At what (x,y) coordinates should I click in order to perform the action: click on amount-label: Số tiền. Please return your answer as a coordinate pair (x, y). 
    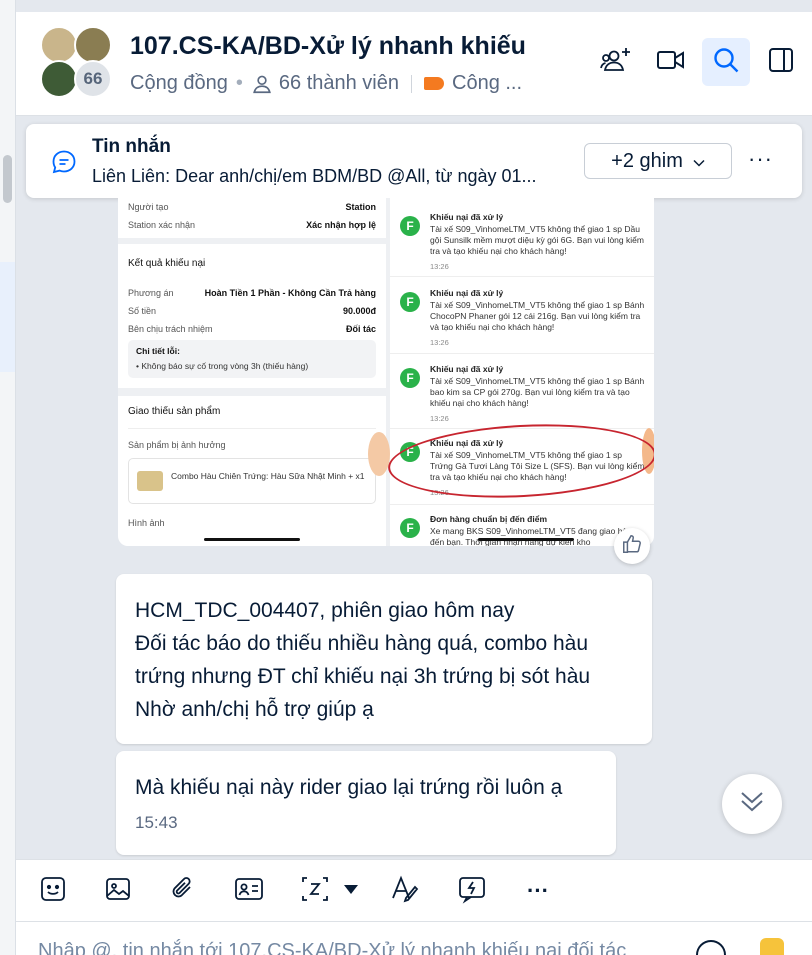
    Looking at the image, I should click on (142, 311).